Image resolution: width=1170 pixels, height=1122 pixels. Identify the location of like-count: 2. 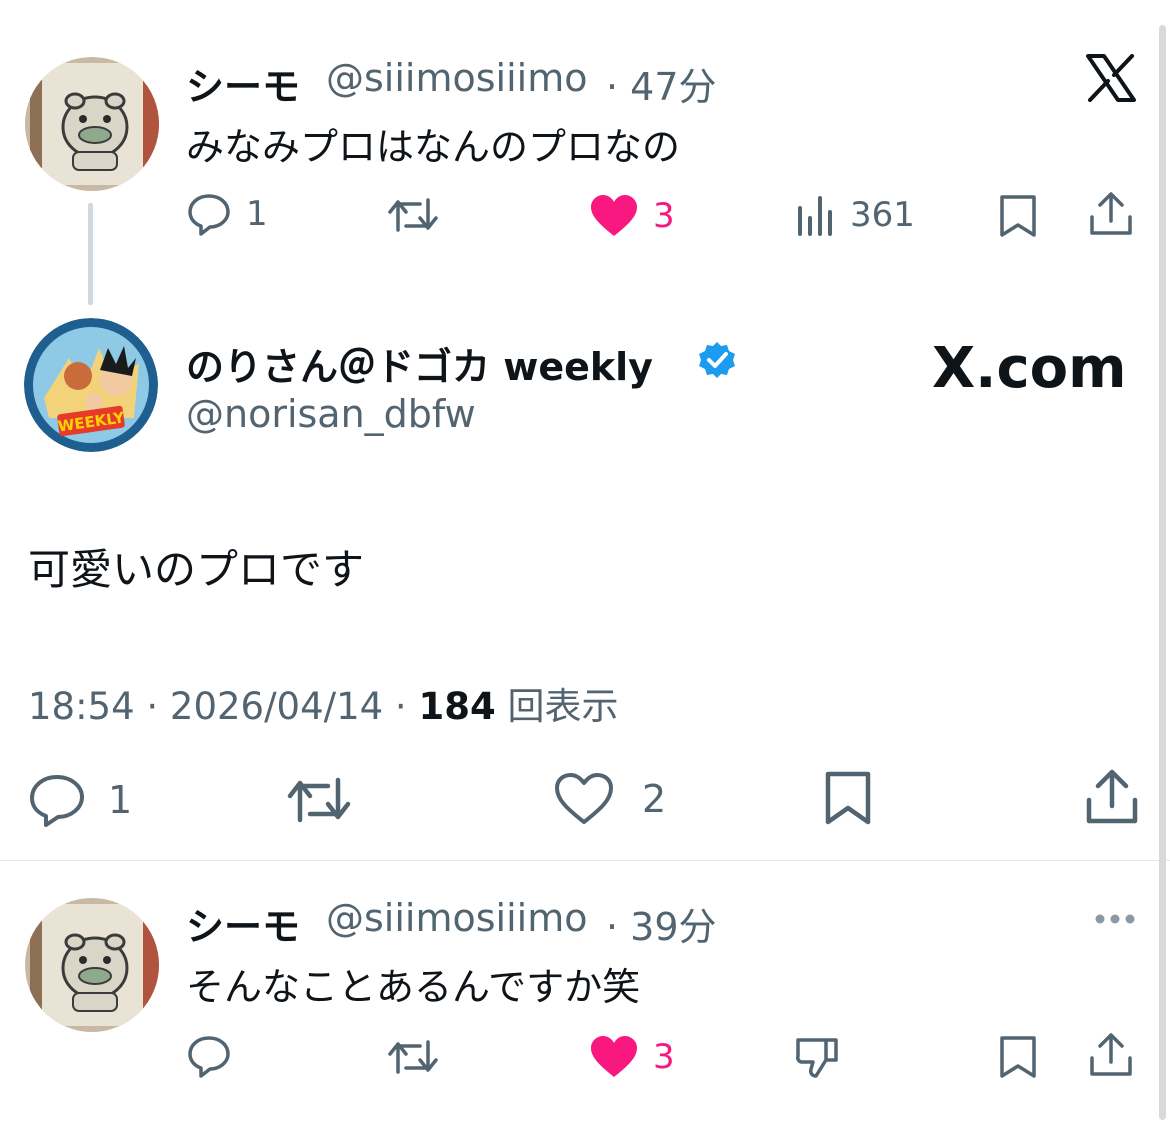
(654, 799).